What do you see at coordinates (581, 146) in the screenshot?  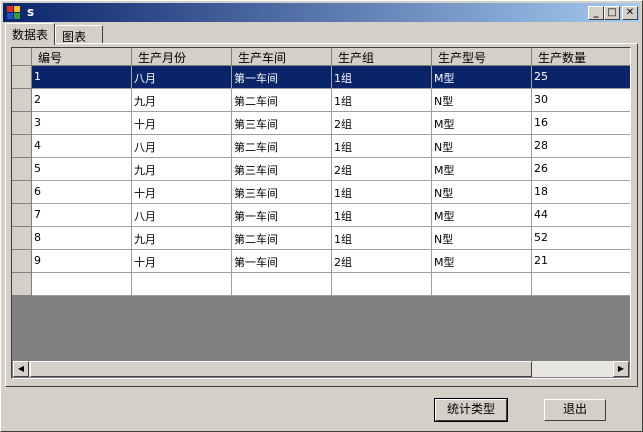 I see `table-cell: 28` at bounding box center [581, 146].